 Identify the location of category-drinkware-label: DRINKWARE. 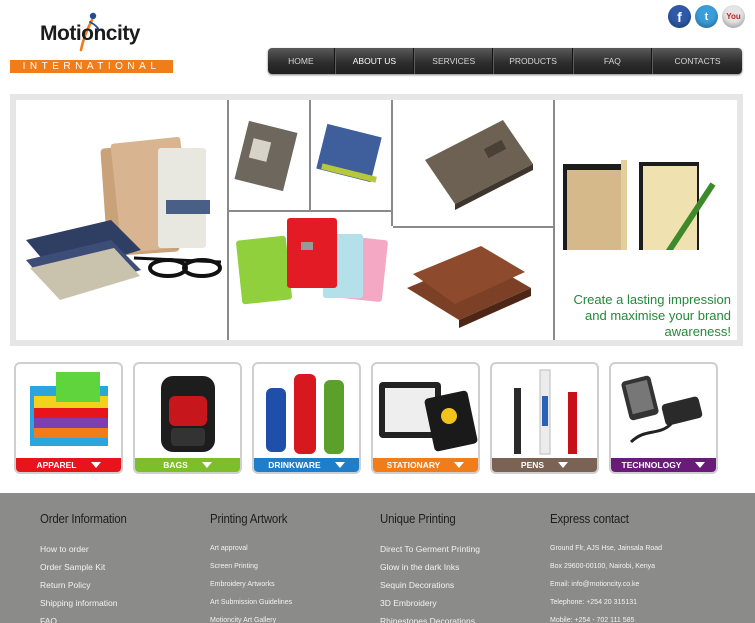
(294, 465).